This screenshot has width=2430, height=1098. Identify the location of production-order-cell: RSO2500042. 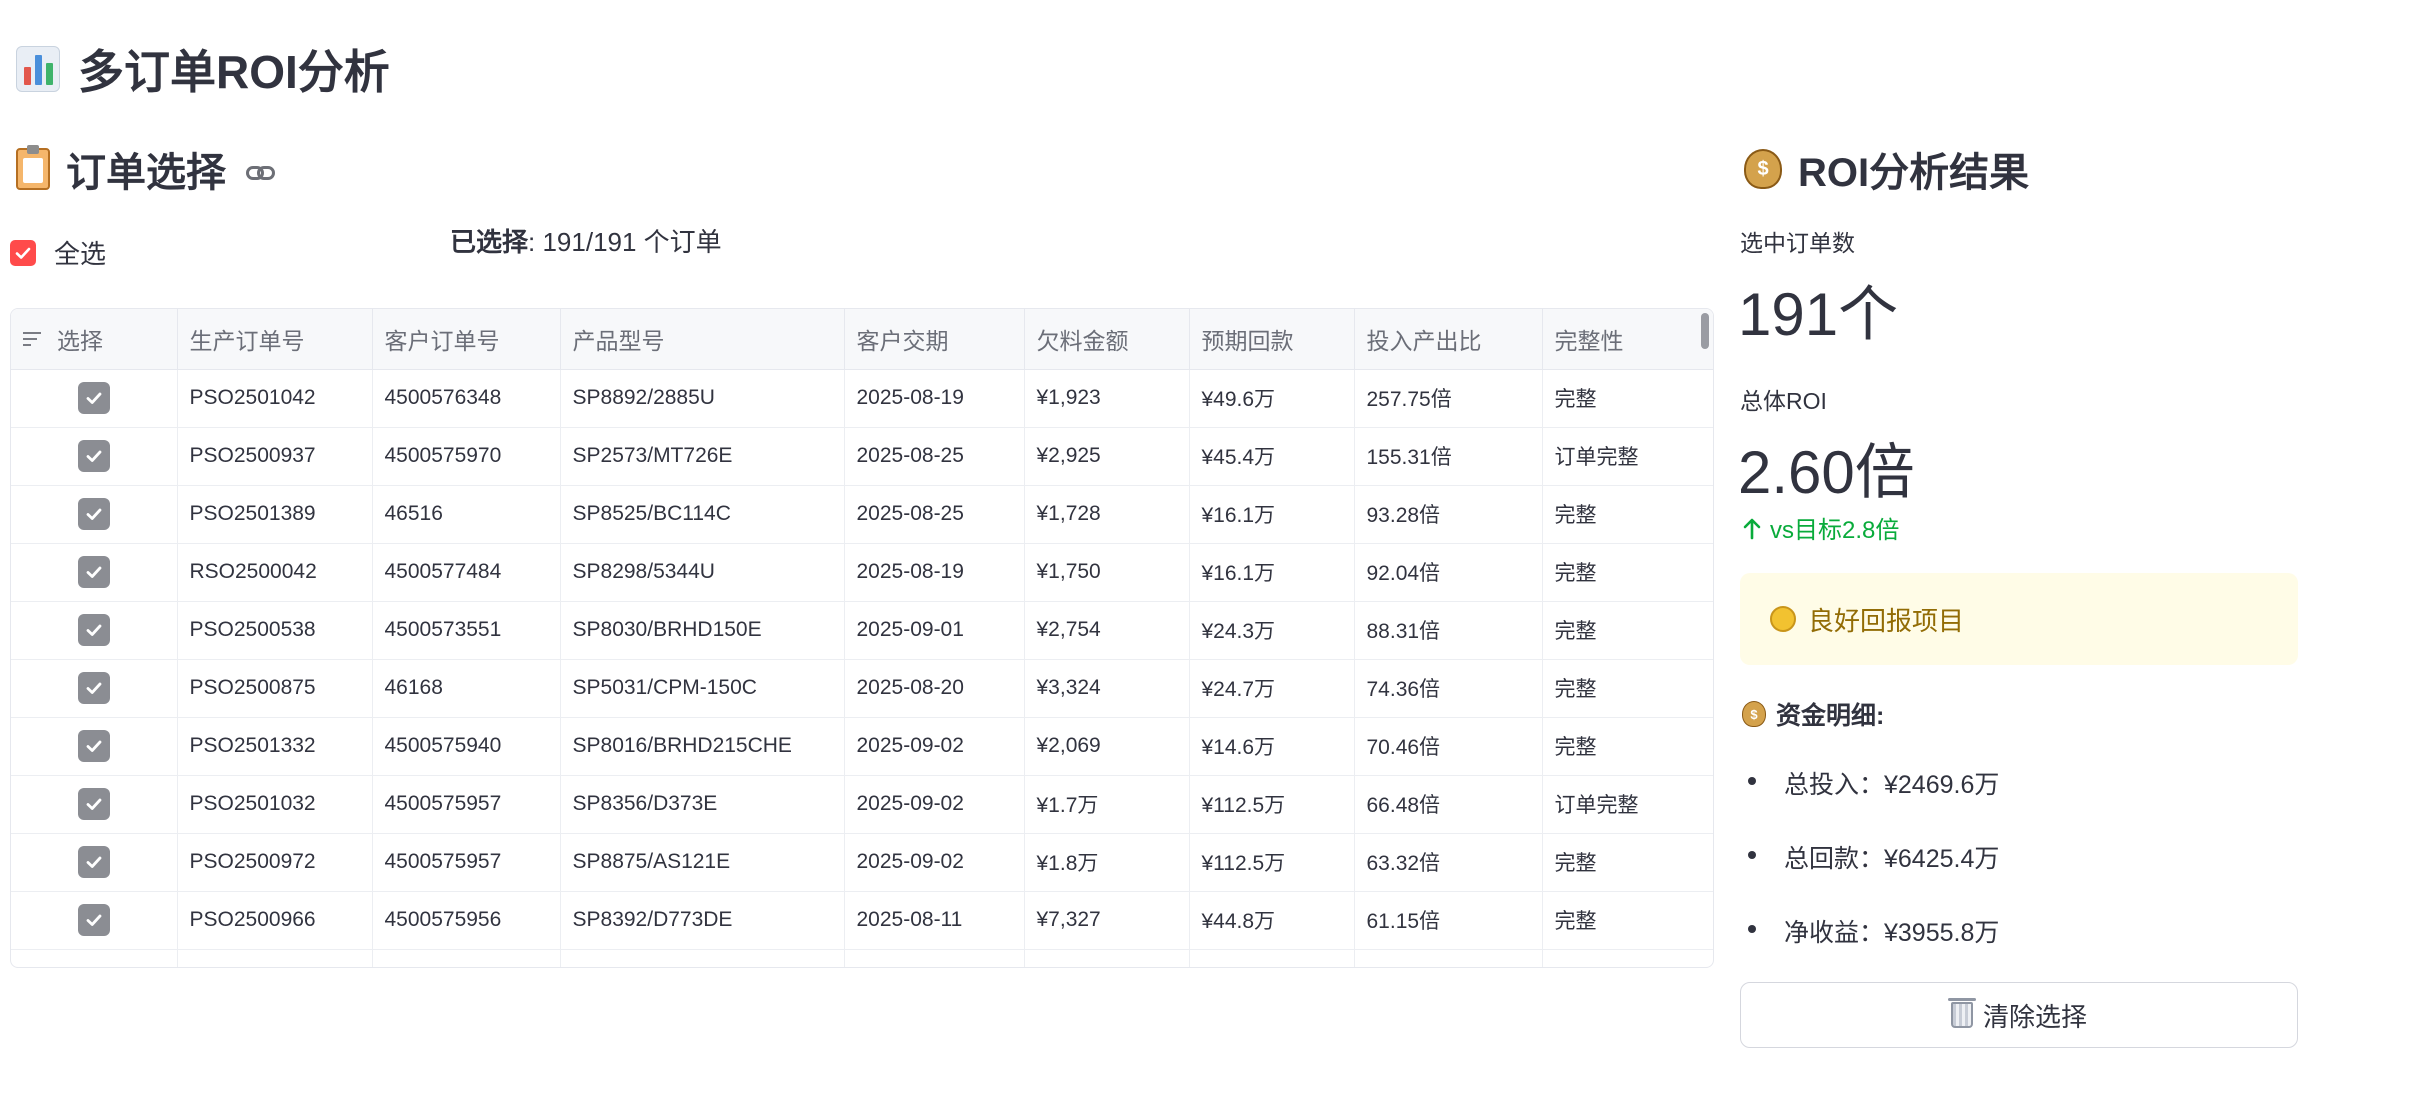
(275, 572).